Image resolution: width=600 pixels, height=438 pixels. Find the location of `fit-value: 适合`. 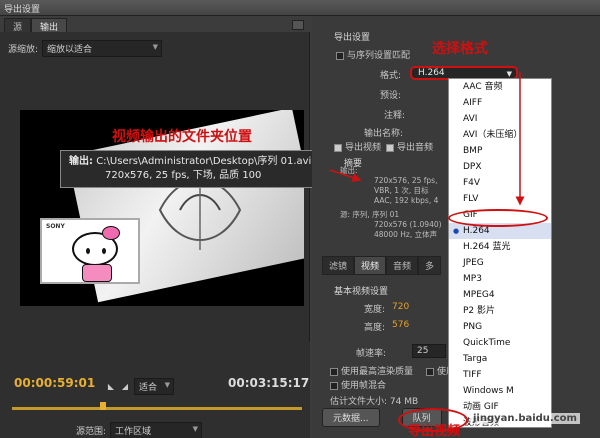

fit-value: 适合 is located at coordinates (148, 388).